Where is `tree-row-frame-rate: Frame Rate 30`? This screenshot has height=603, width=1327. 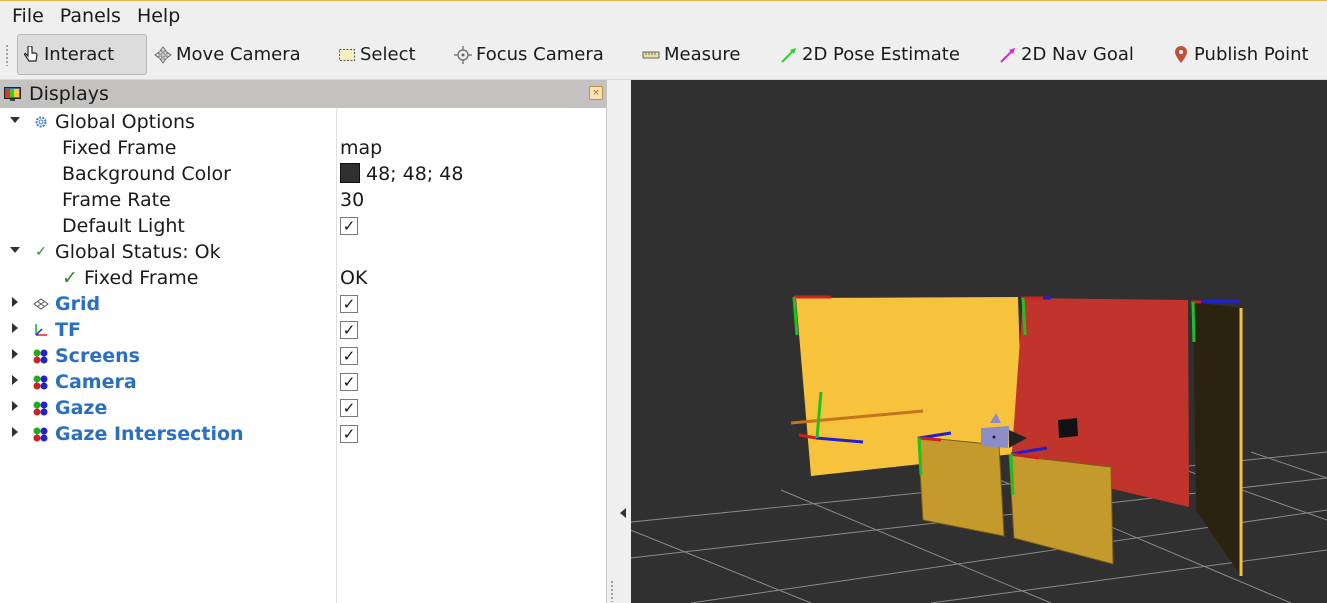 tree-row-frame-rate: Frame Rate 30 is located at coordinates (303, 200).